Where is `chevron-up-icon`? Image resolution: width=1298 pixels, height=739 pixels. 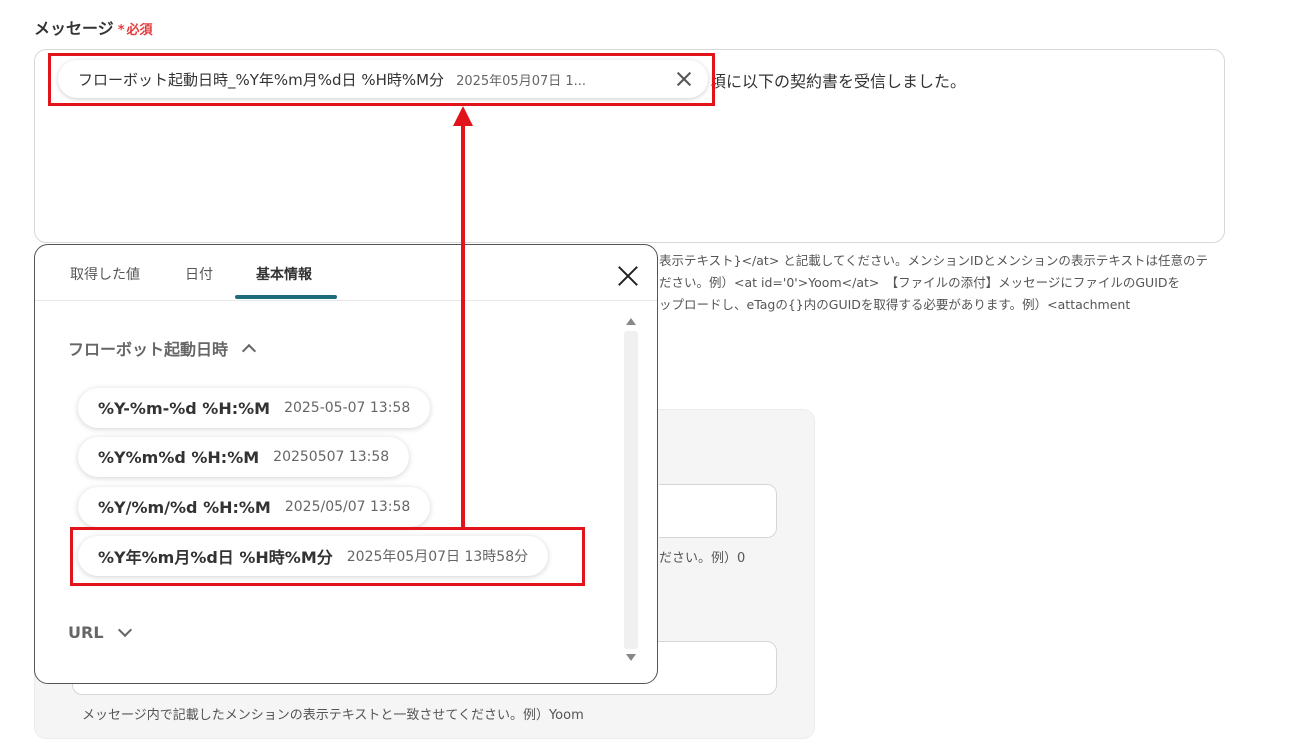
chevron-up-icon is located at coordinates (249, 350).